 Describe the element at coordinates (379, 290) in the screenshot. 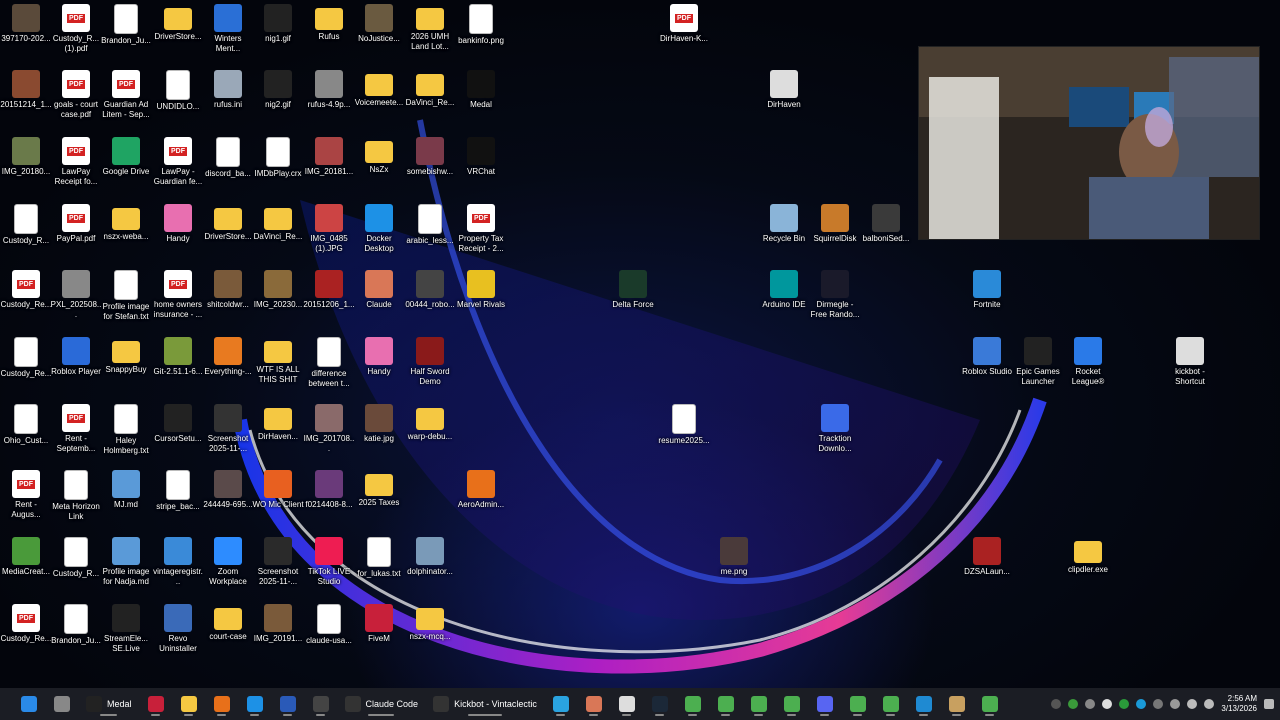

I see `desktop-icon: Claude` at that location.